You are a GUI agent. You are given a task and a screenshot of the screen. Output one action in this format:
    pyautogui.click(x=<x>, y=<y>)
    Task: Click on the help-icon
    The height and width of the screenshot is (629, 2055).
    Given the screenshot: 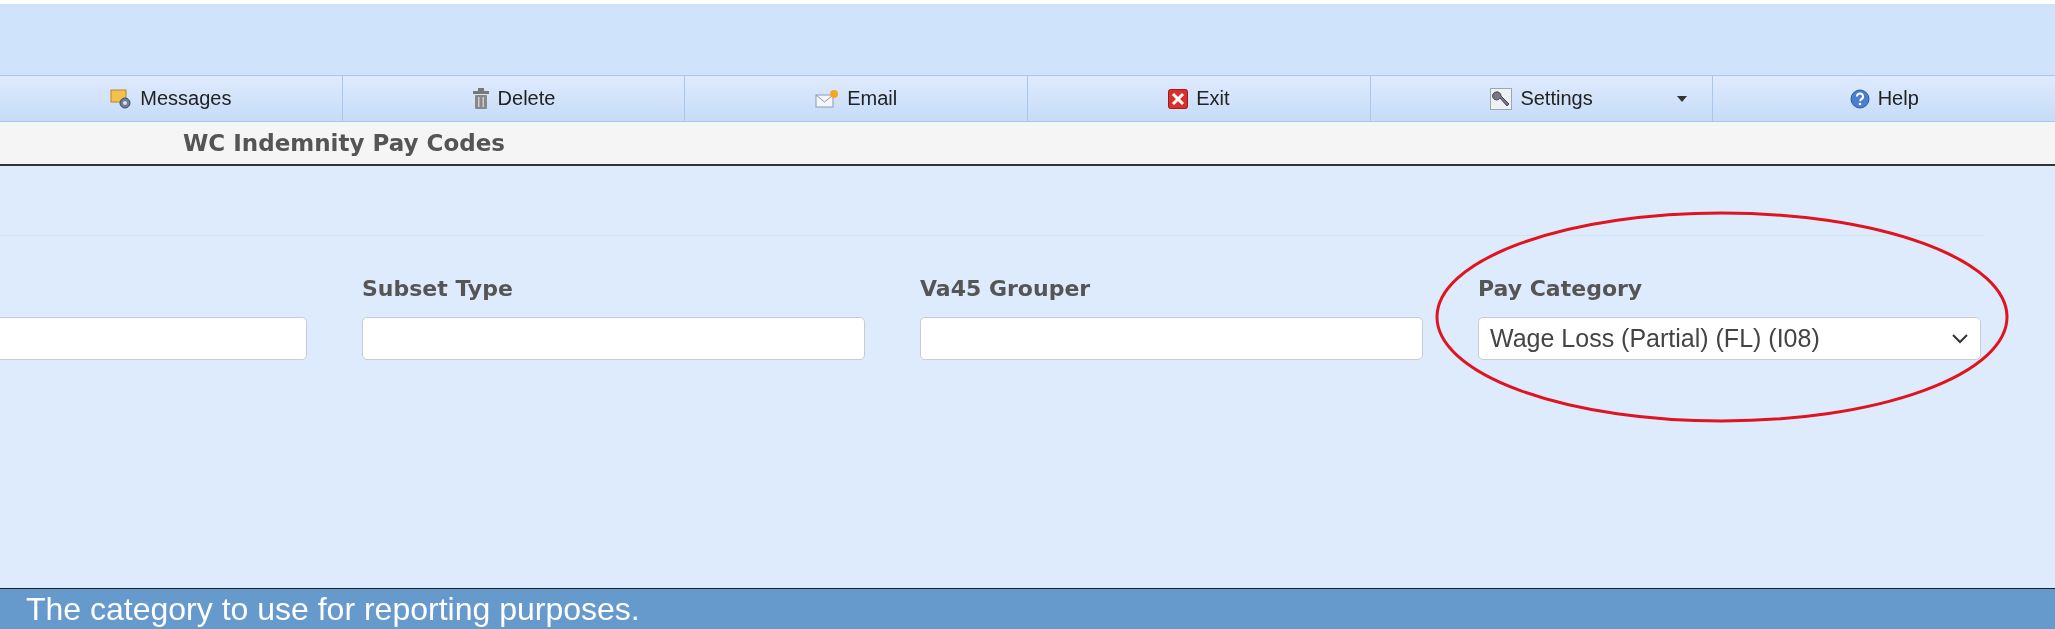 What is the action you would take?
    pyautogui.click(x=1859, y=98)
    